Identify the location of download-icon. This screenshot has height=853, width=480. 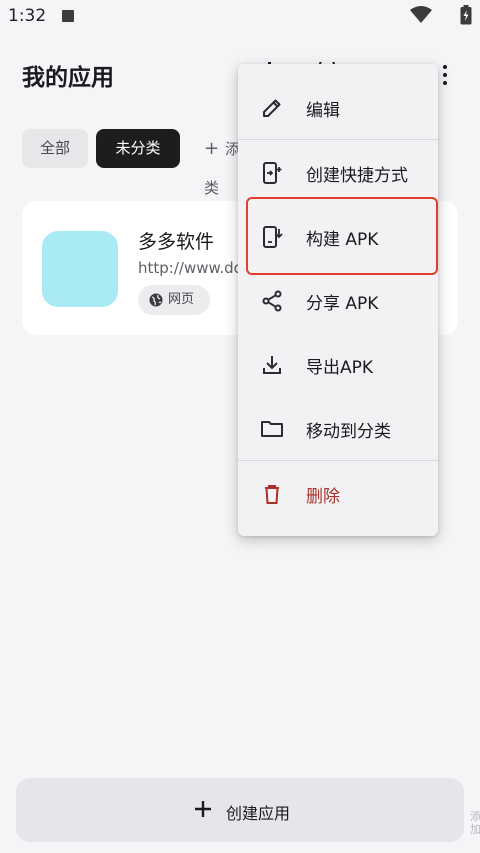
(272, 365).